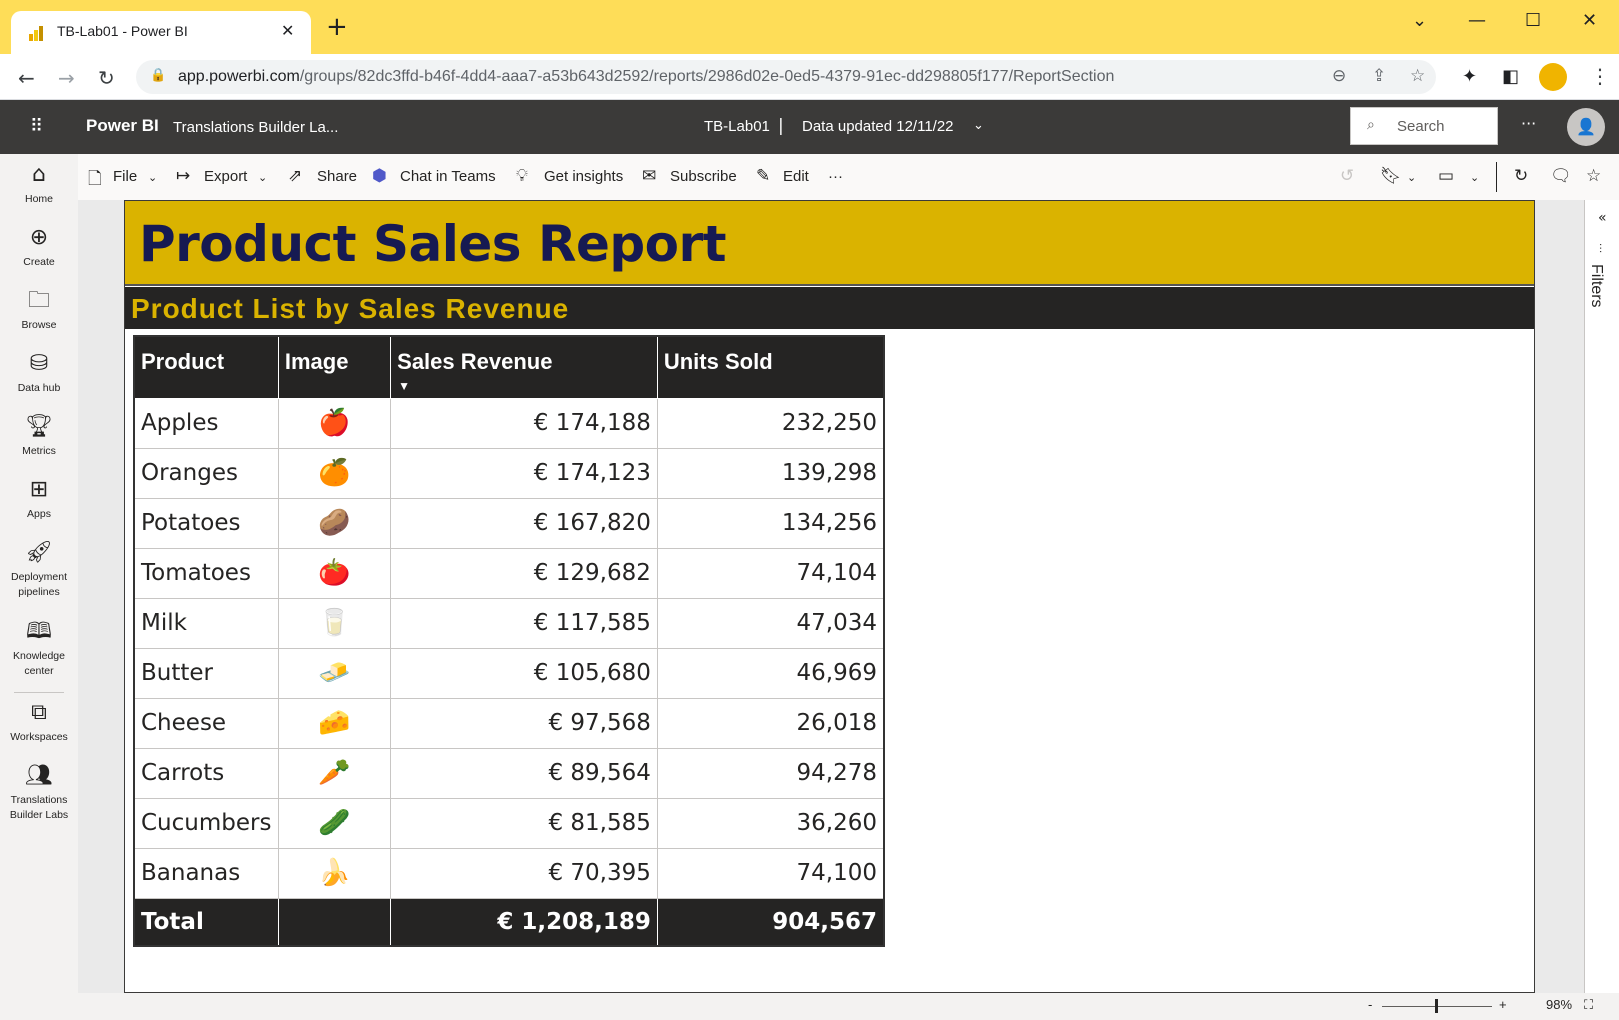 This screenshot has height=1020, width=1619. What do you see at coordinates (1588, 1005) in the screenshot?
I see `fit-to-page-icon: ⛶` at bounding box center [1588, 1005].